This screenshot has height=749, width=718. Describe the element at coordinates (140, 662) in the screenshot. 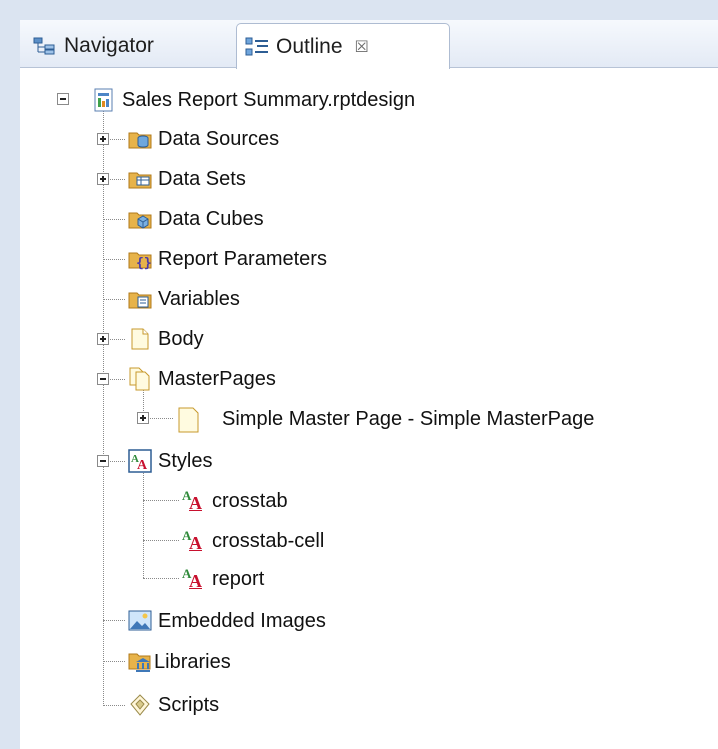

I see `libraries-icon` at that location.